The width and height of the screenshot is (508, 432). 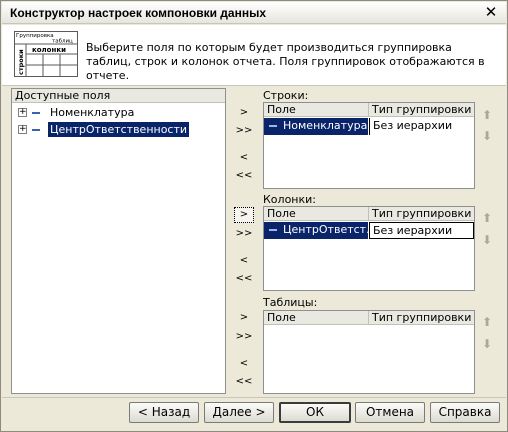 I want to click on columns-label: Колонки:, so click(x=289, y=199).